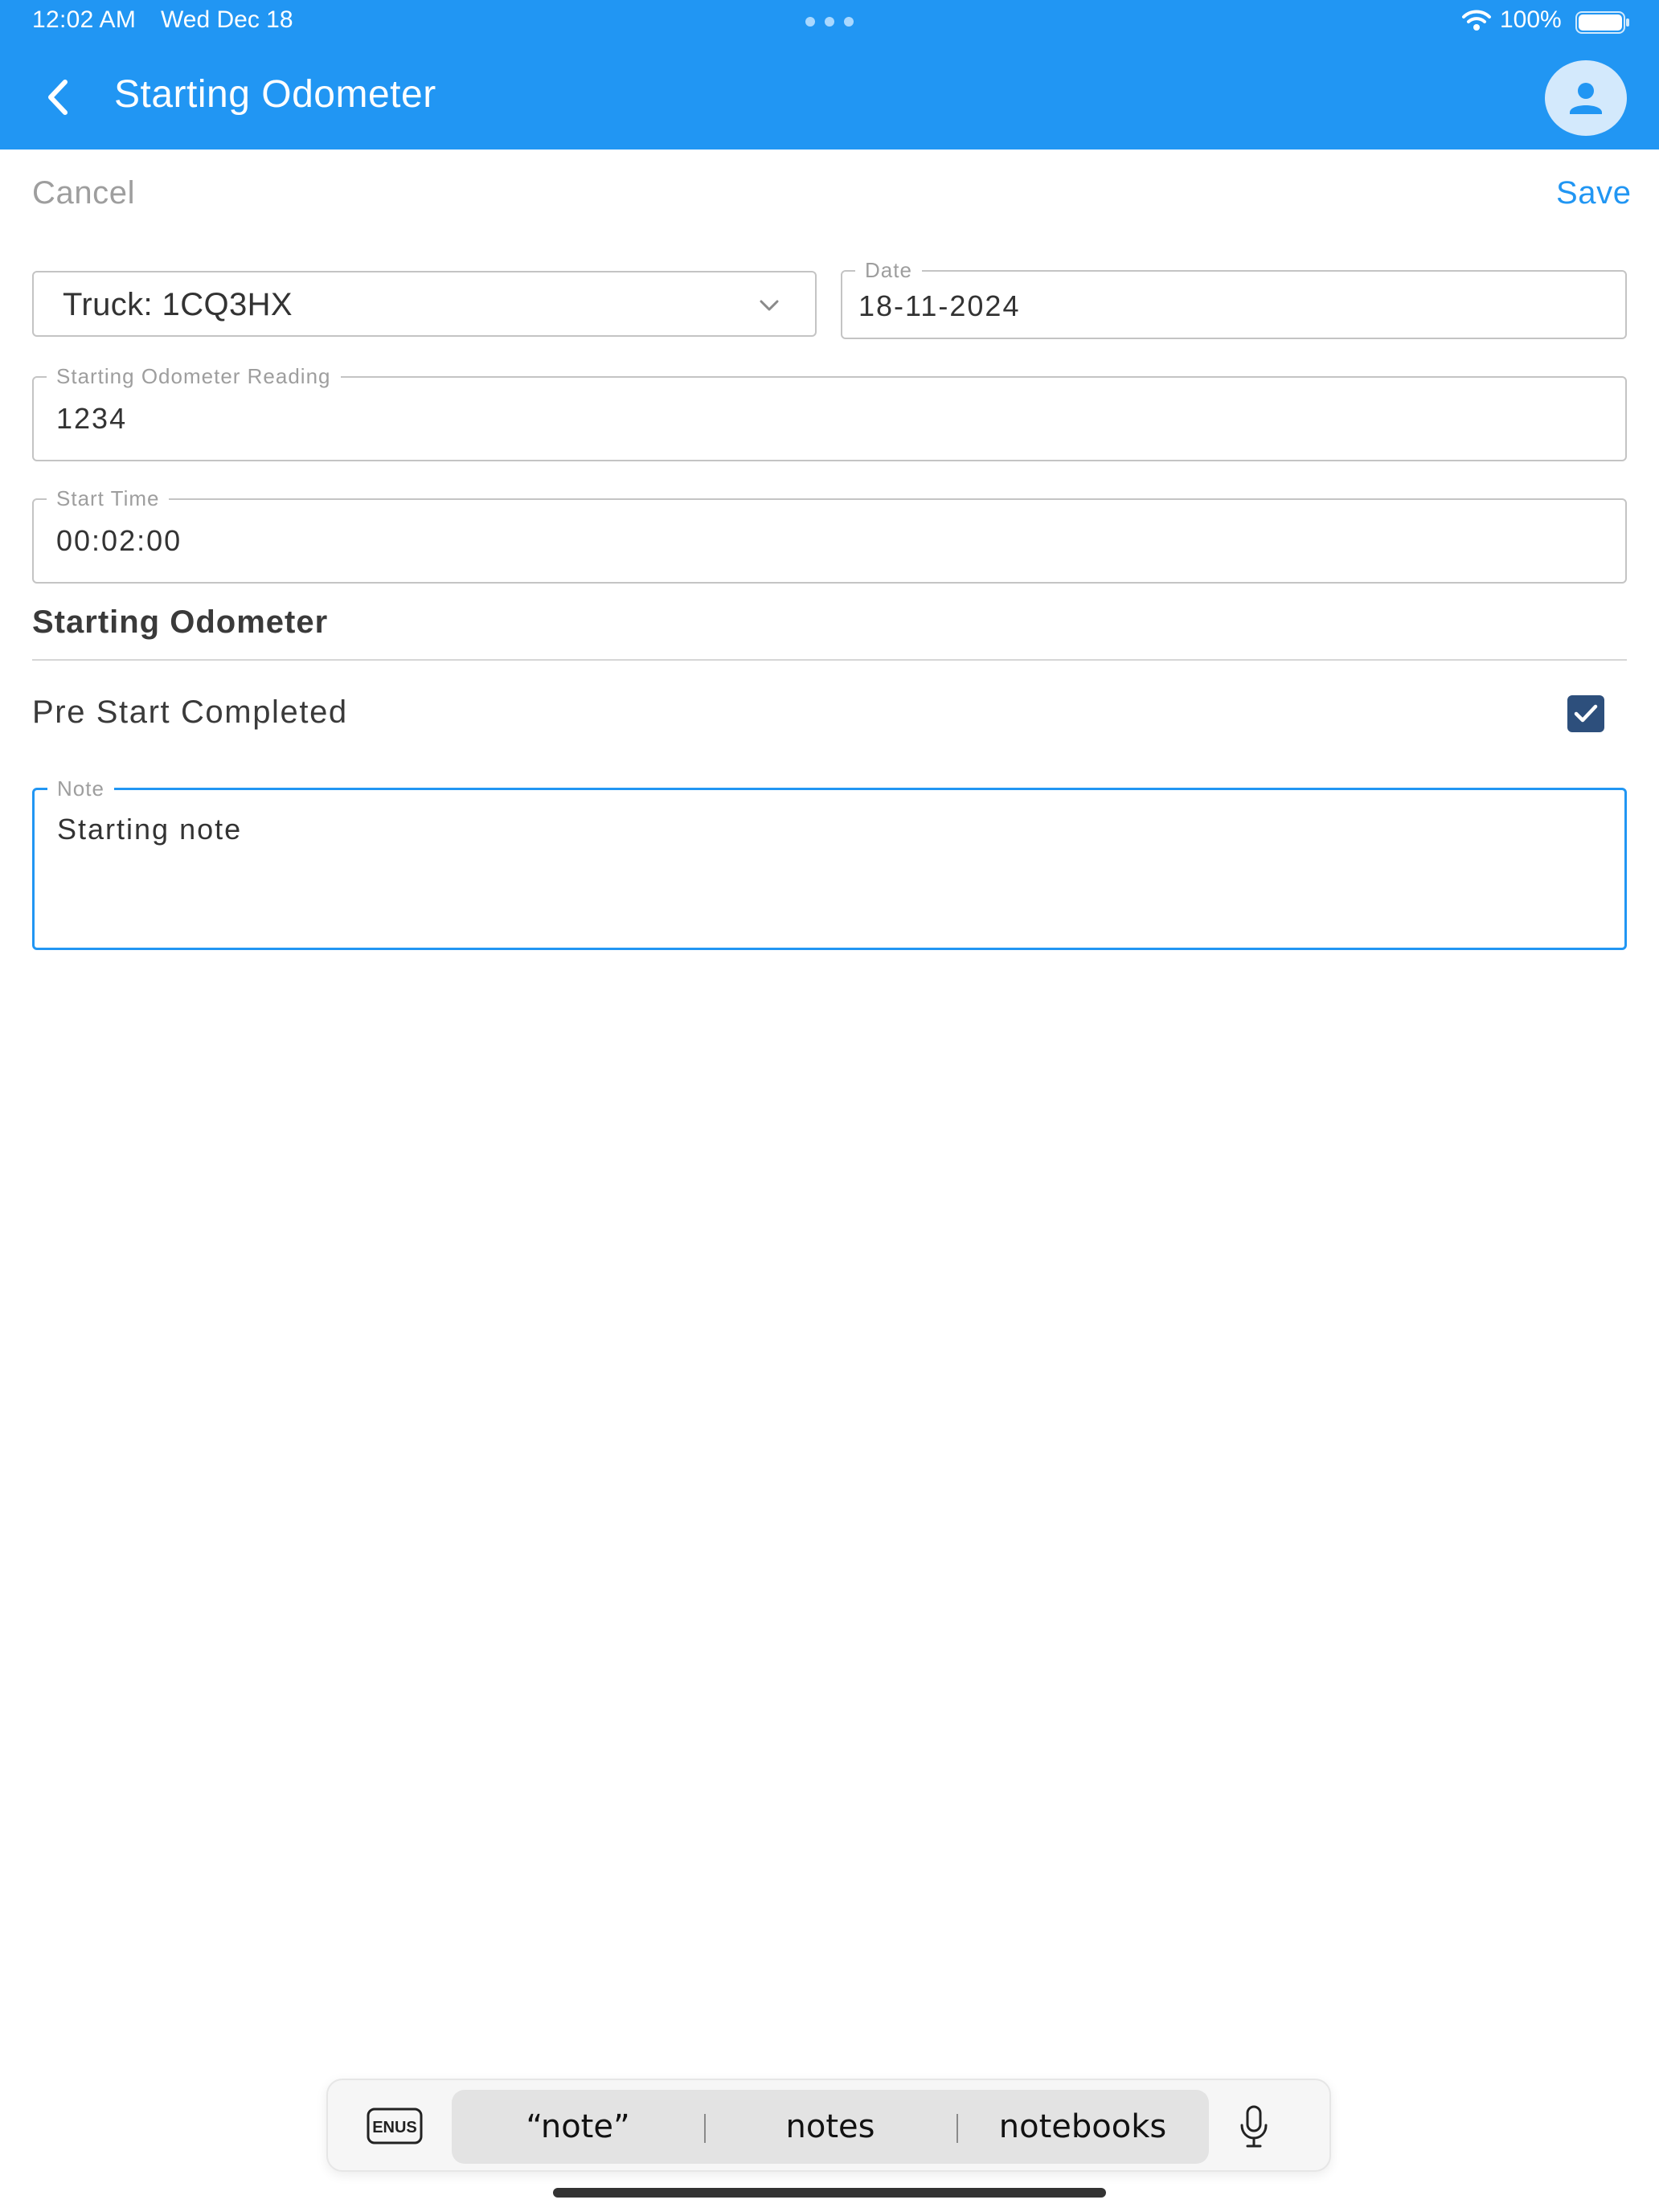  Describe the element at coordinates (190, 712) in the screenshot. I see `pre-start-label: Pre Start Completed` at that location.